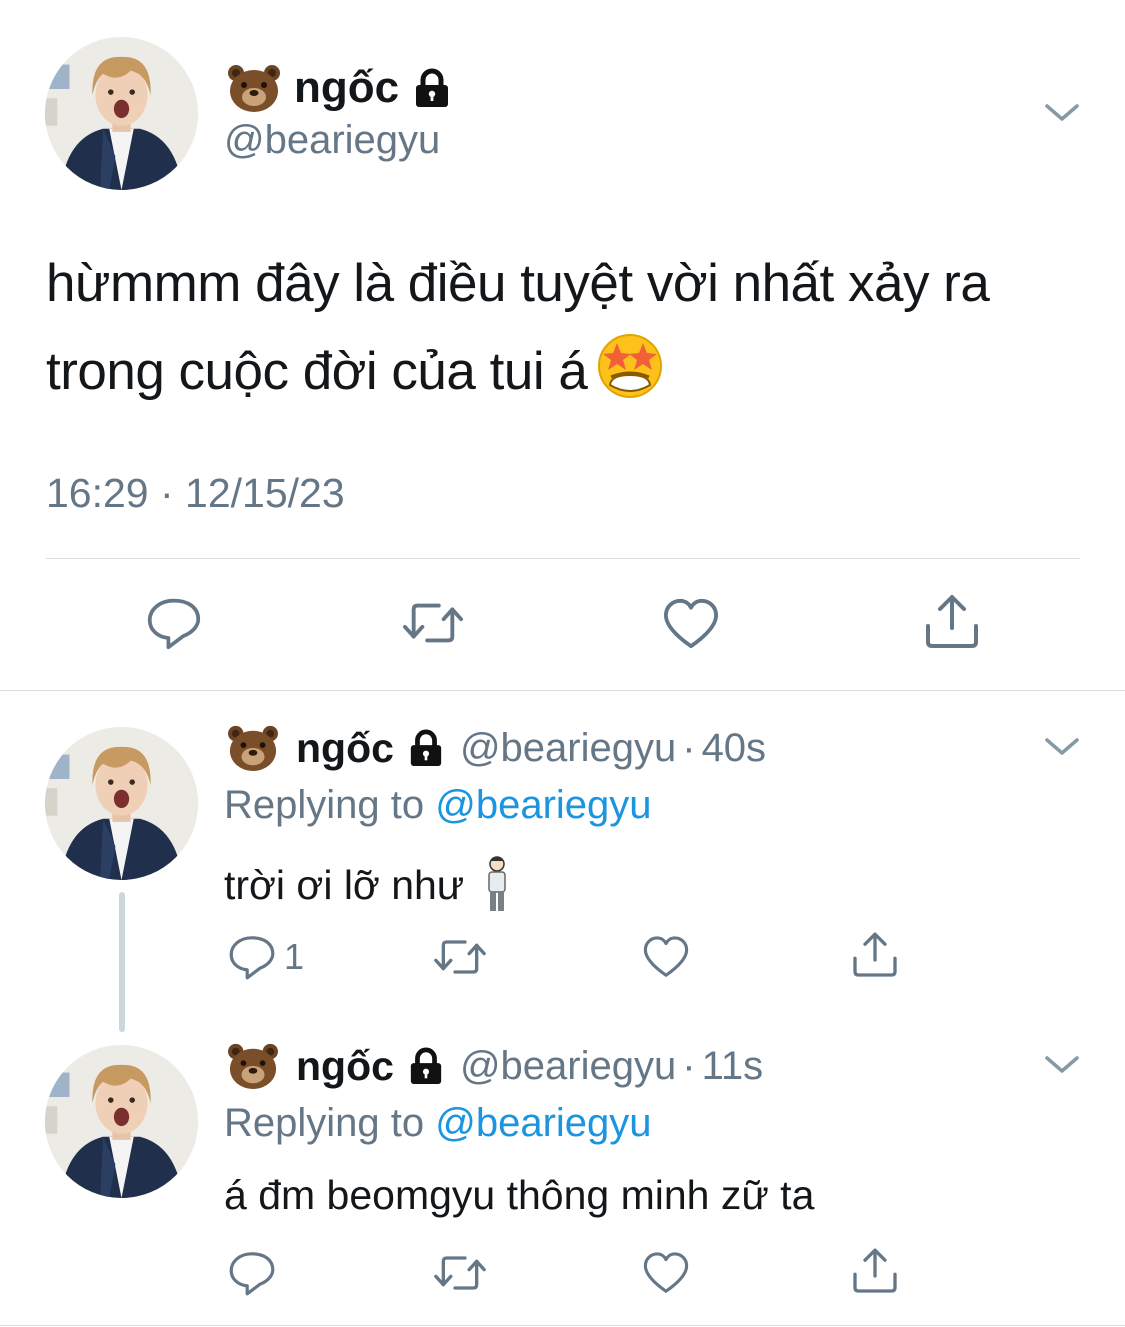 The width and height of the screenshot is (1125, 1327). I want to click on reply-body: á đm beomgyu thông minh zữ ta, so click(519, 1195).